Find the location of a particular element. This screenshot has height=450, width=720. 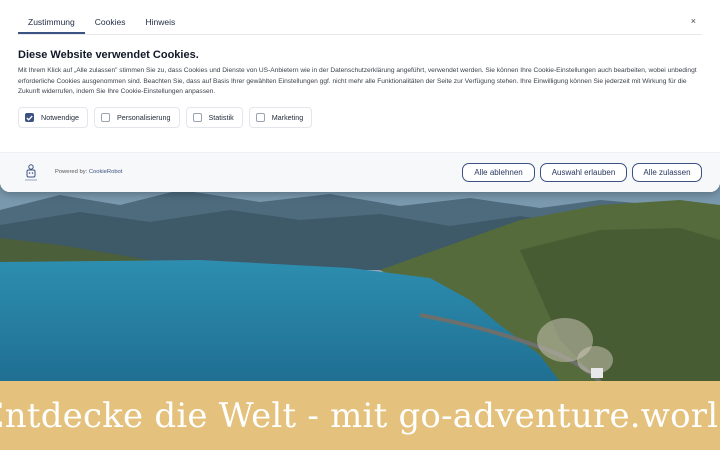

cookierobot-logo-icon is located at coordinates (31, 175).